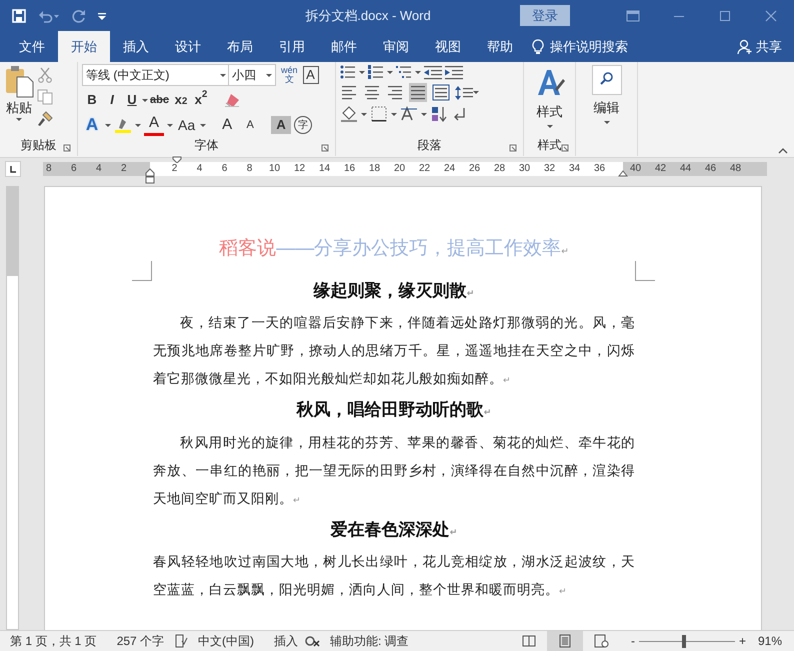 This screenshot has width=794, height=651. What do you see at coordinates (45, 75) in the screenshot?
I see `cut-icon` at bounding box center [45, 75].